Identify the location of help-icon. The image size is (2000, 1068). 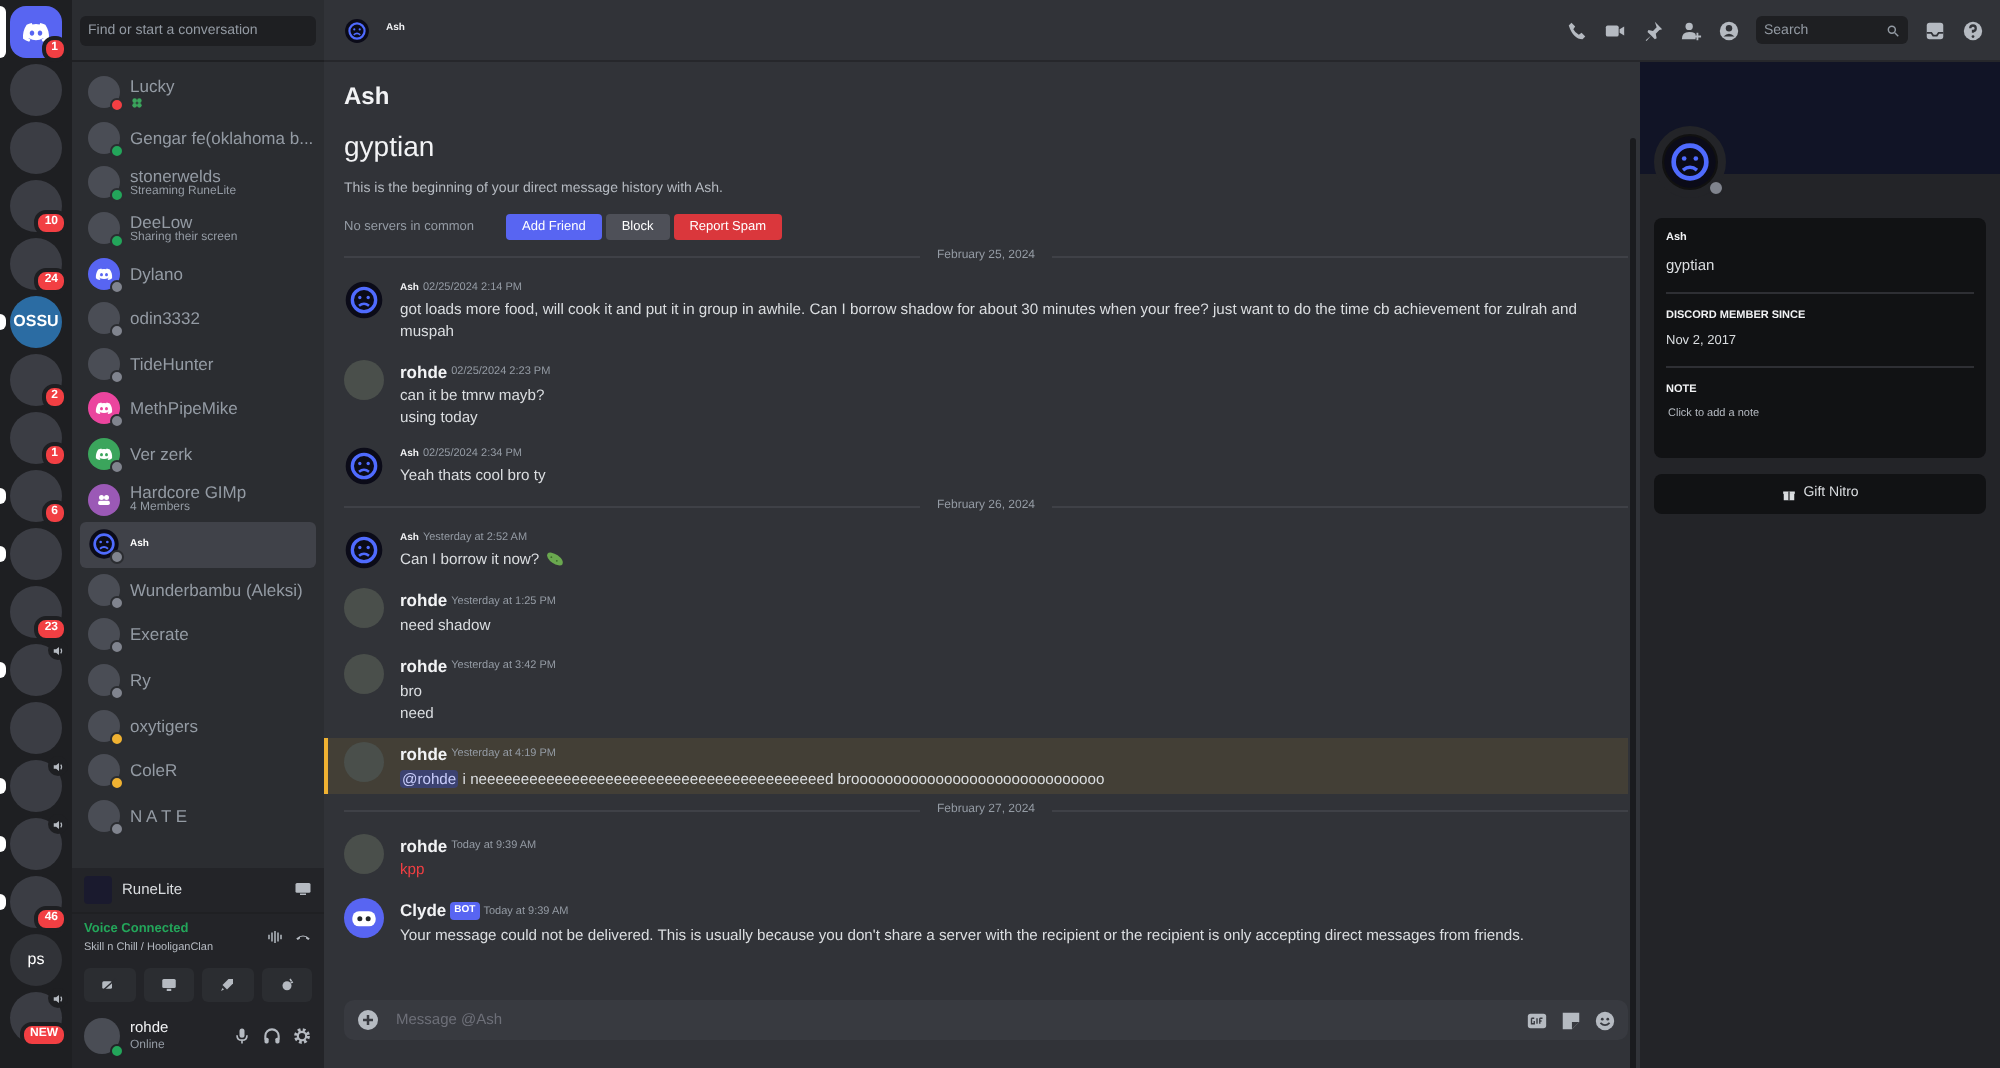
(1973, 30).